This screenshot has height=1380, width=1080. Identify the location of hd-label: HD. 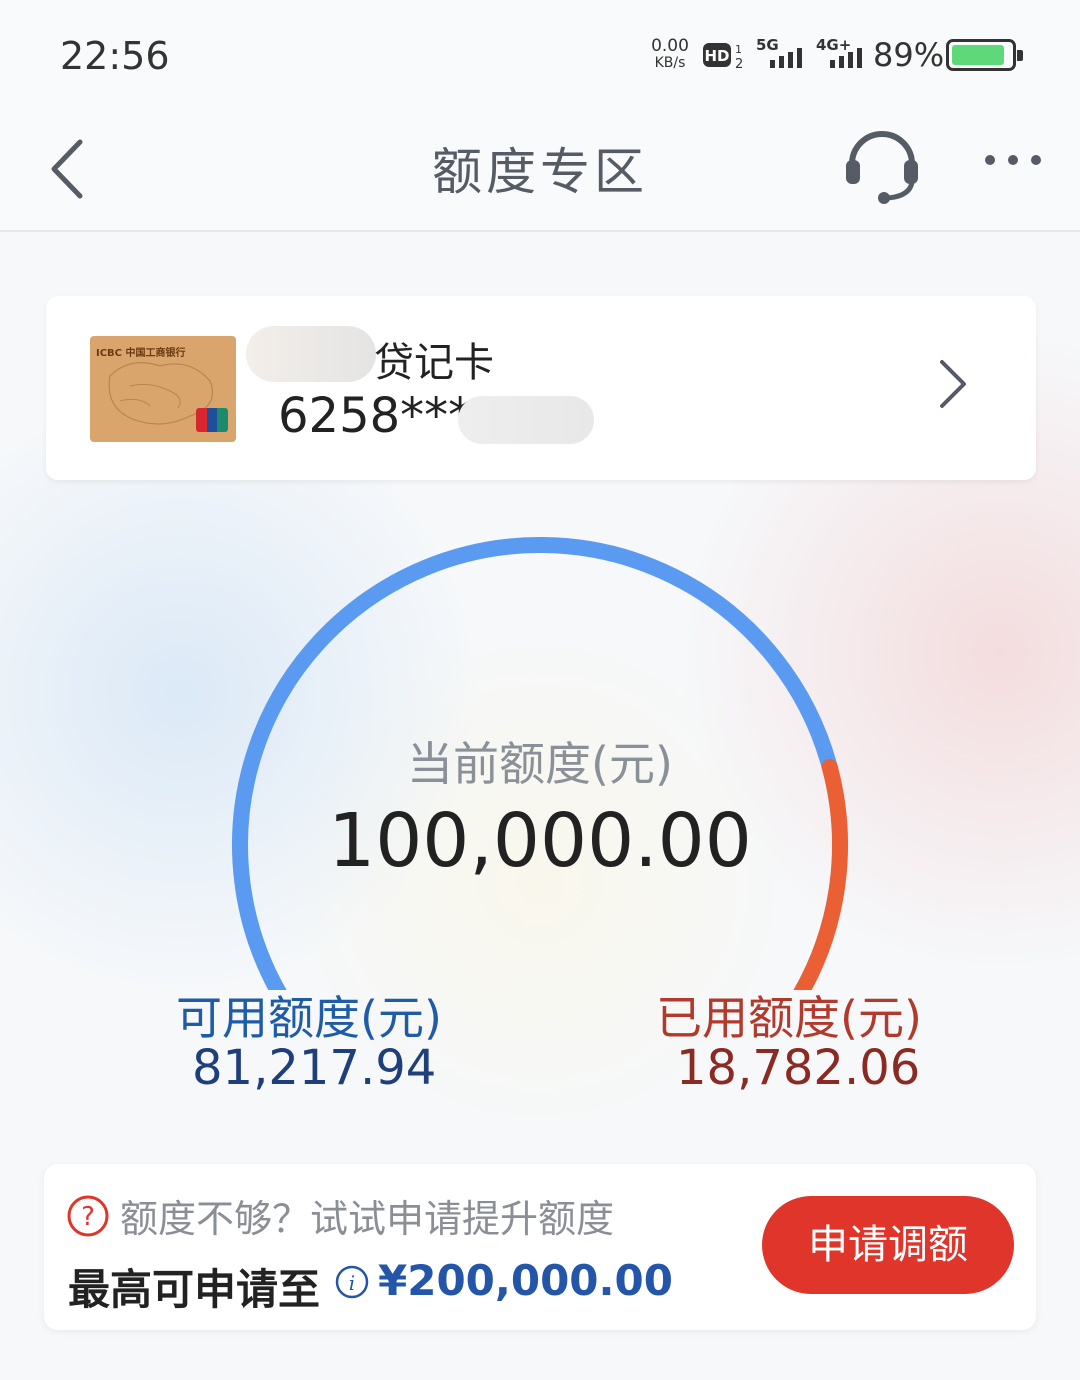
(716, 56).